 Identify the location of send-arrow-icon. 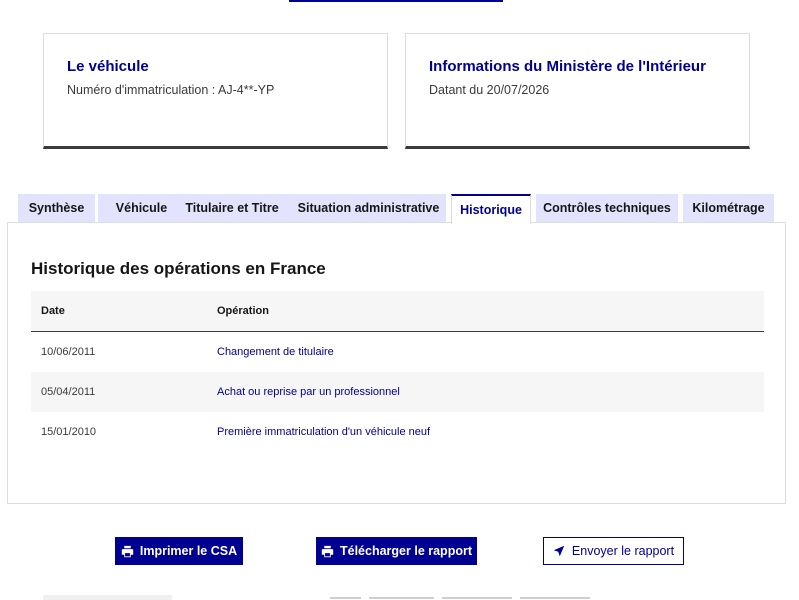
(559, 551).